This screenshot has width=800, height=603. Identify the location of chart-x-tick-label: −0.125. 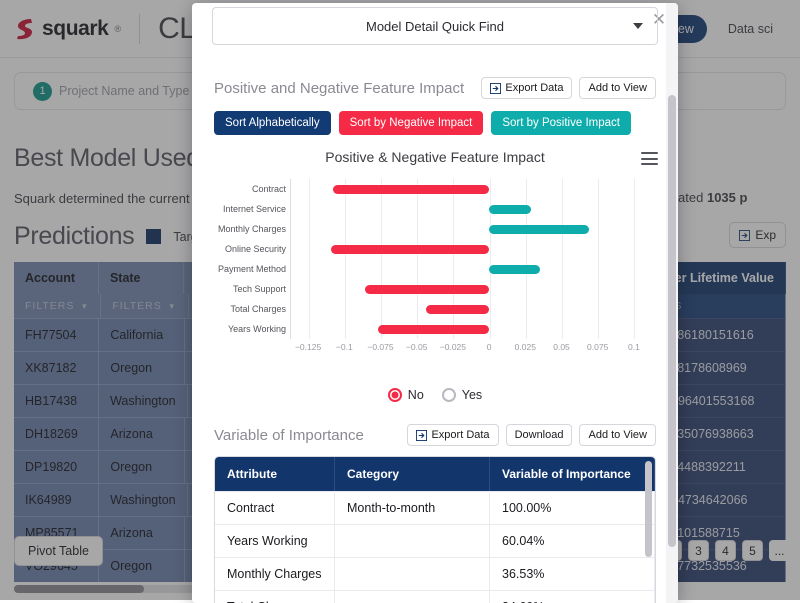
(308, 347).